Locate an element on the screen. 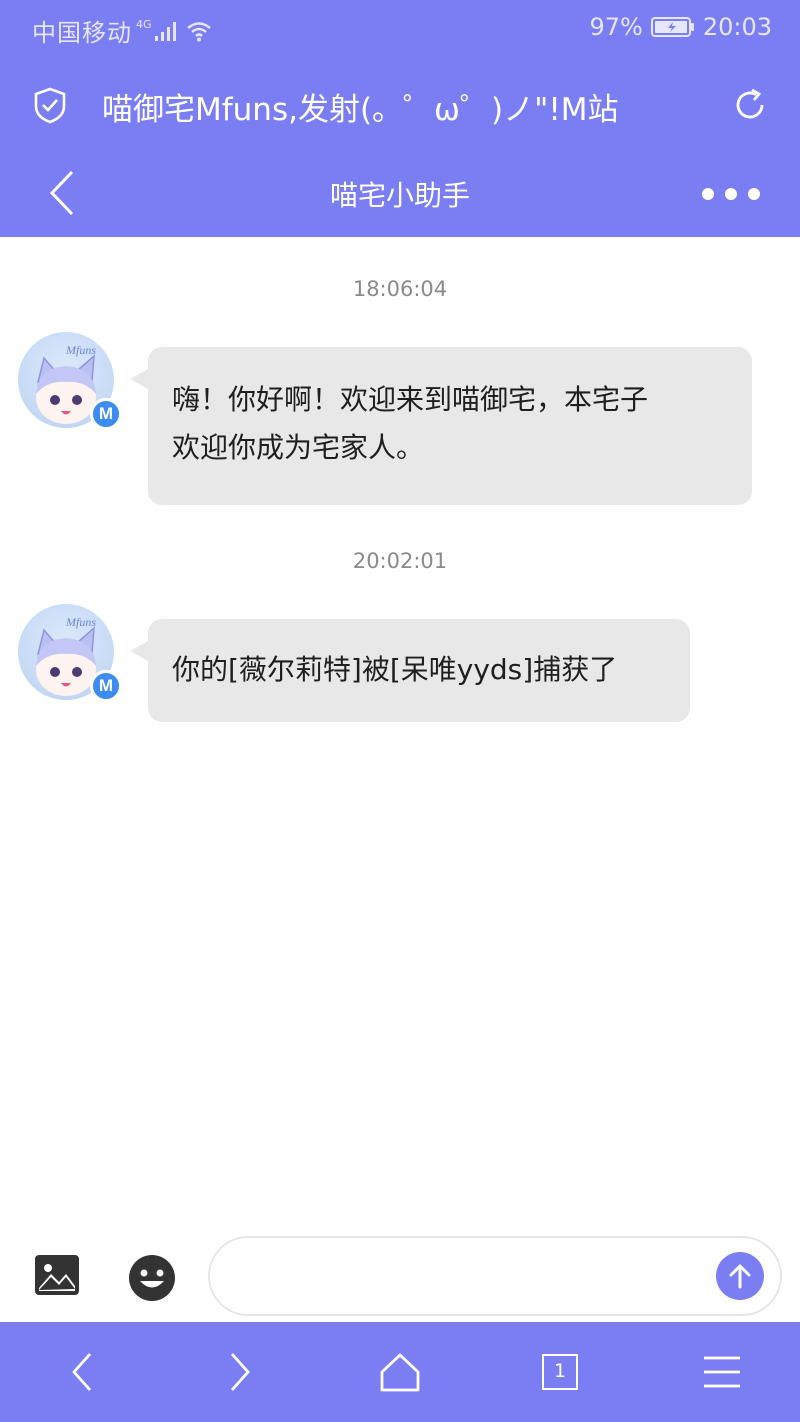 The image size is (800, 1422). status-time: 20:03 is located at coordinates (737, 27).